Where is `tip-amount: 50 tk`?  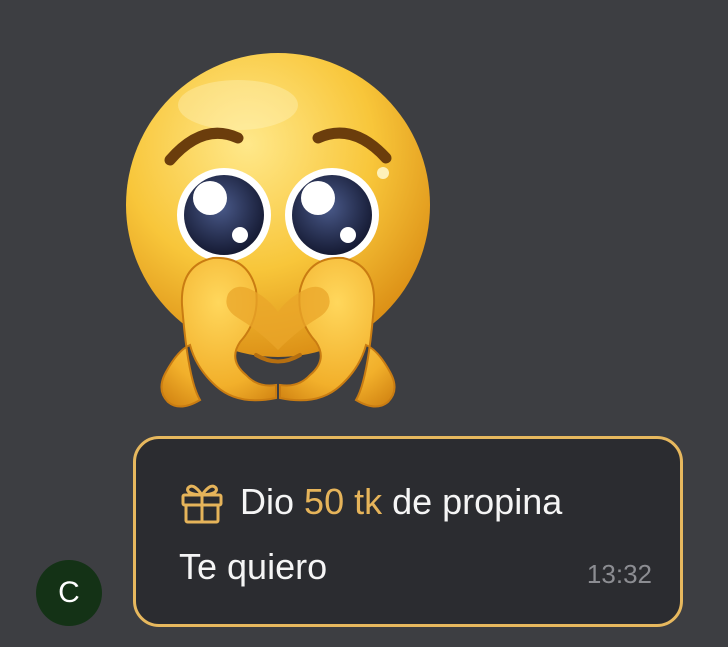 tip-amount: 50 tk is located at coordinates (343, 501).